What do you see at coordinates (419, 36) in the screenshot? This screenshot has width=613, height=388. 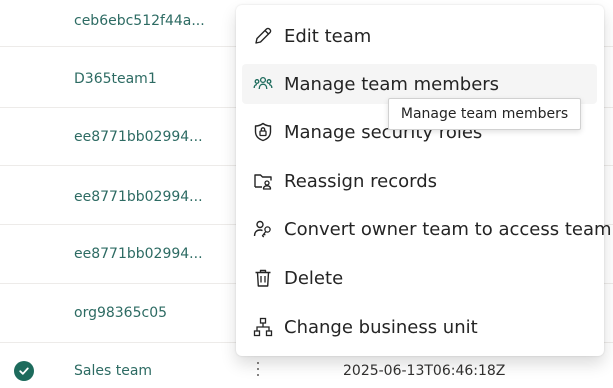 I see `menu-item-edit-team: Edit team` at bounding box center [419, 36].